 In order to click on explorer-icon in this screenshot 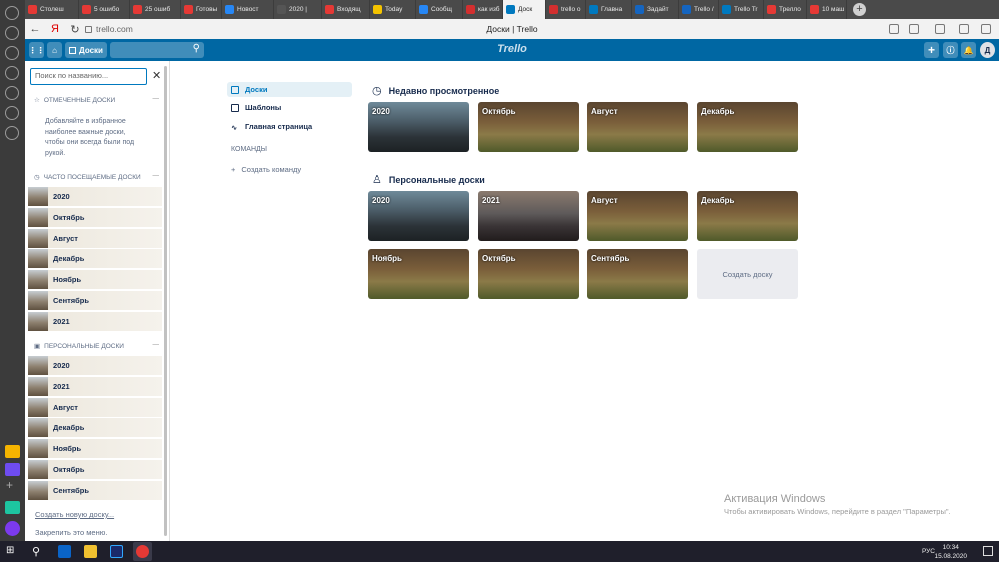, I will do `click(90, 551)`.